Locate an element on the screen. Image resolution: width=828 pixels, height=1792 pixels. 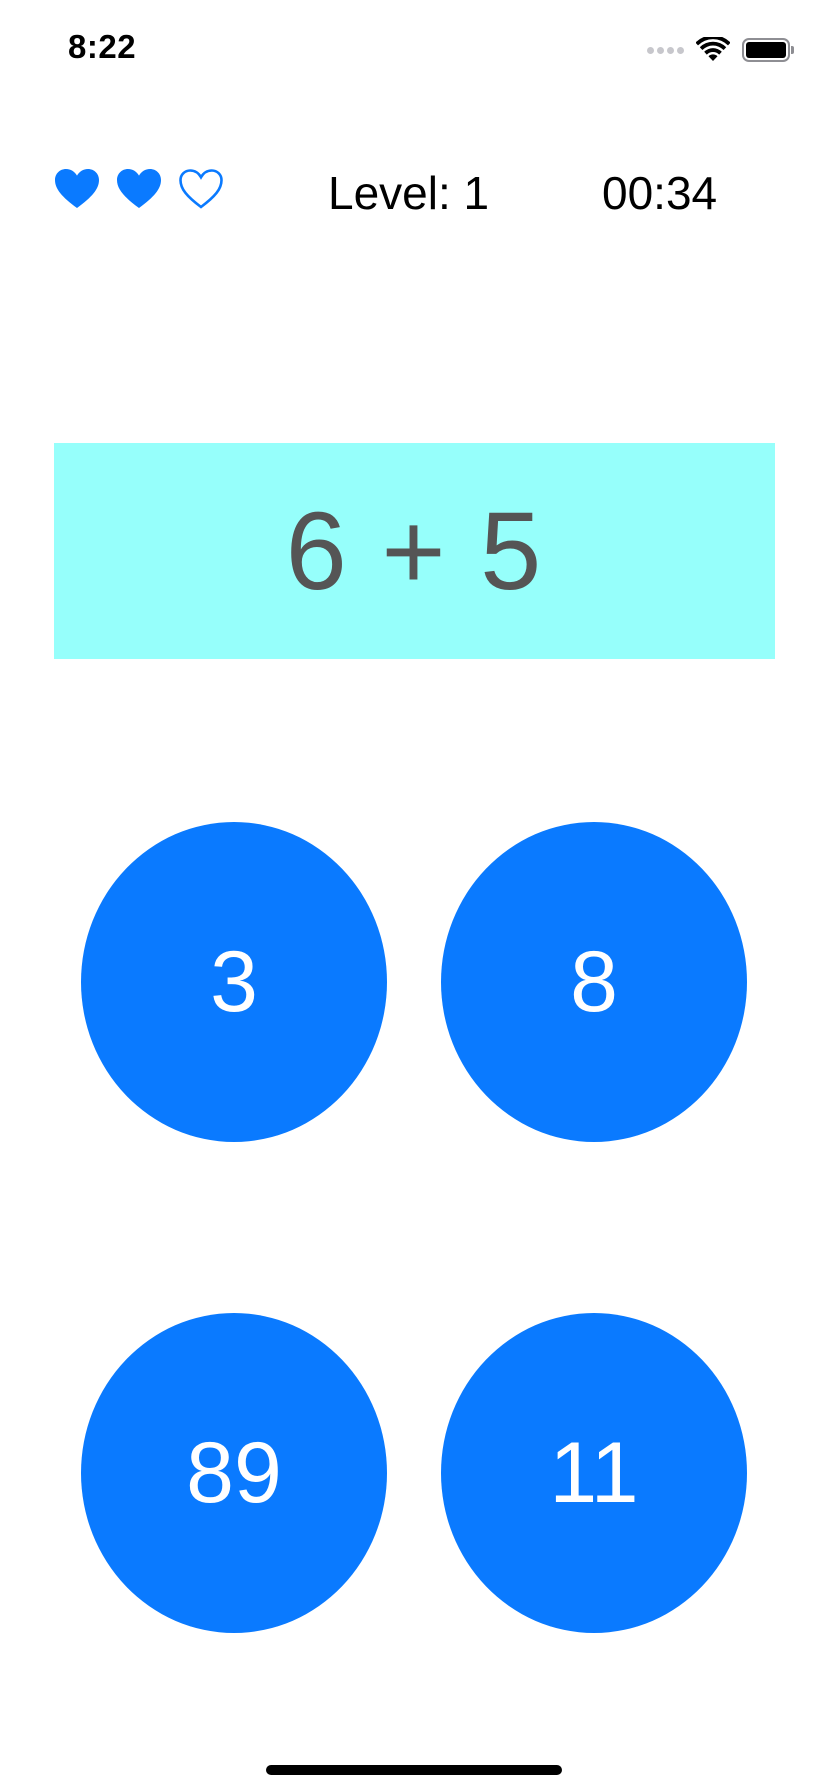
battery-icon is located at coordinates (768, 50).